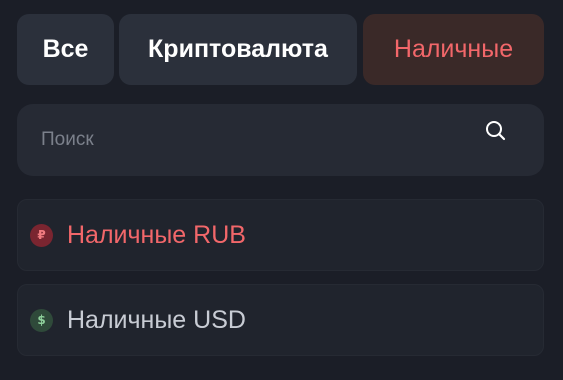 The width and height of the screenshot is (563, 380). Describe the element at coordinates (453, 49) in the screenshot. I see `tab-cash: Наличные` at that location.